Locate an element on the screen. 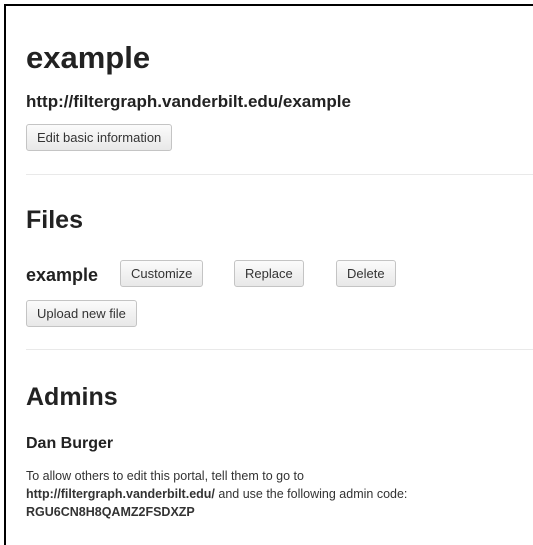  admin-code: RGU6CN8H8QAMZ2FSDXZP is located at coordinates (110, 512).